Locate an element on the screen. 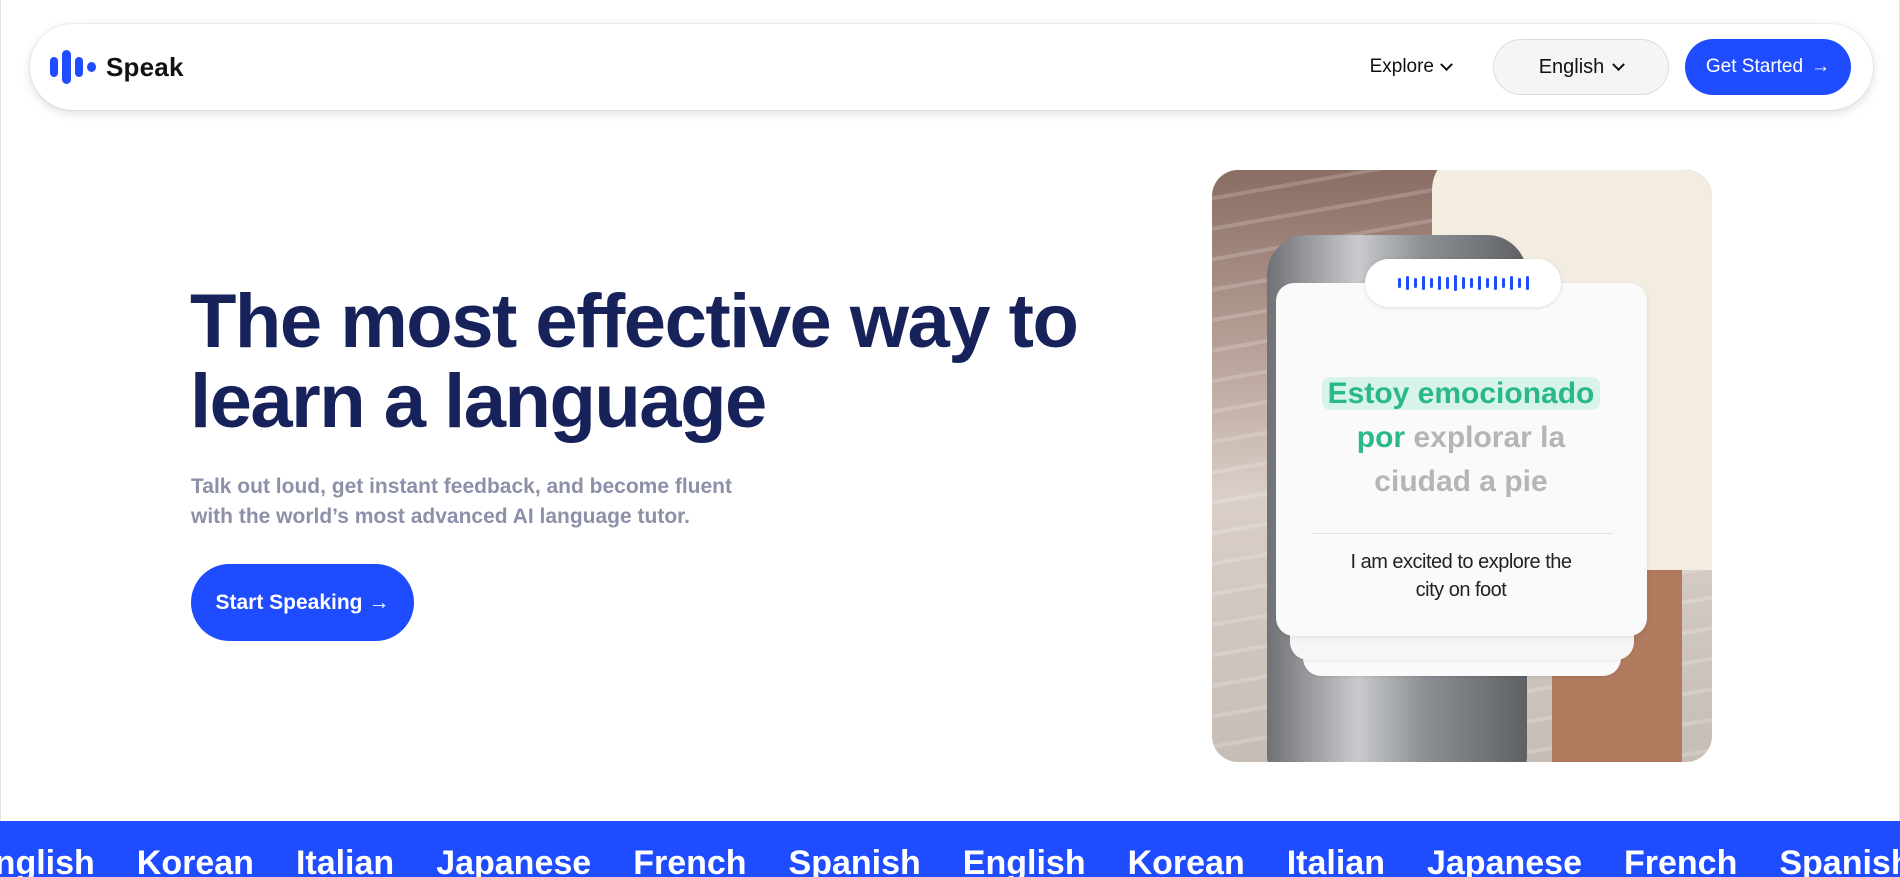 This screenshot has width=1900, height=877. get-started-button: Get Started → is located at coordinates (1768, 67).